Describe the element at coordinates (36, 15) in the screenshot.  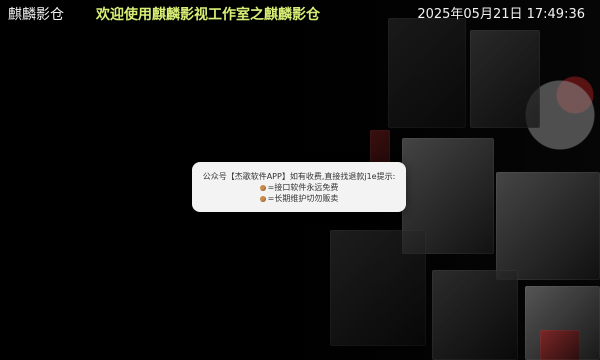
I see `app-title: 麒麟影仓` at that location.